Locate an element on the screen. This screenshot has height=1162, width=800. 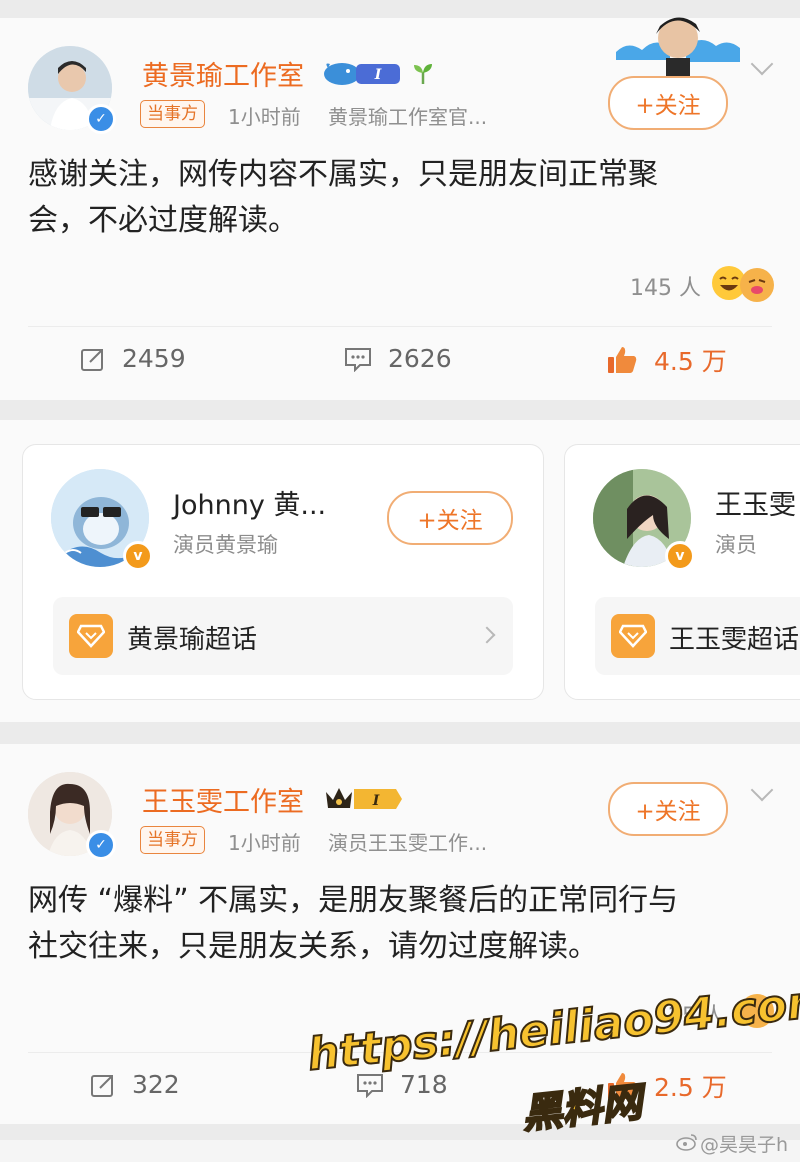
watermark-credit: @昊昊子h is located at coordinates (744, 1145).